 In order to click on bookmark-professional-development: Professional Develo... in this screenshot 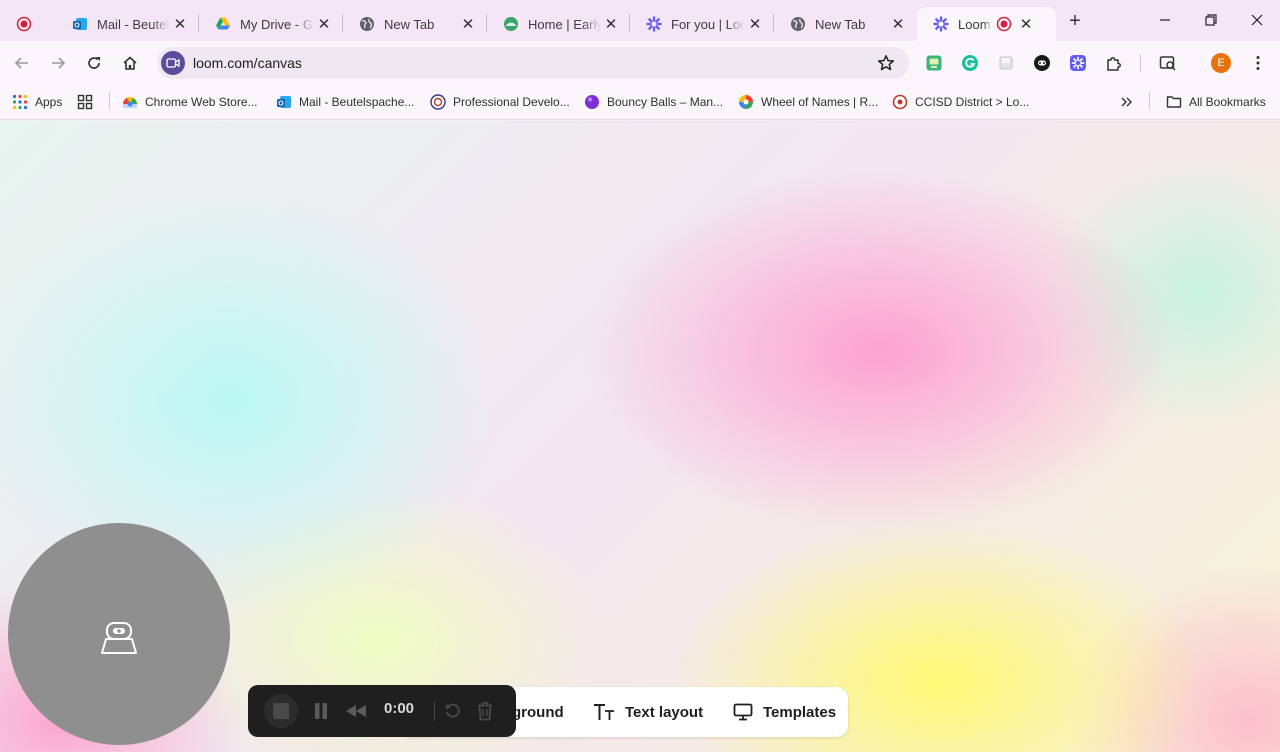, I will do `click(500, 102)`.